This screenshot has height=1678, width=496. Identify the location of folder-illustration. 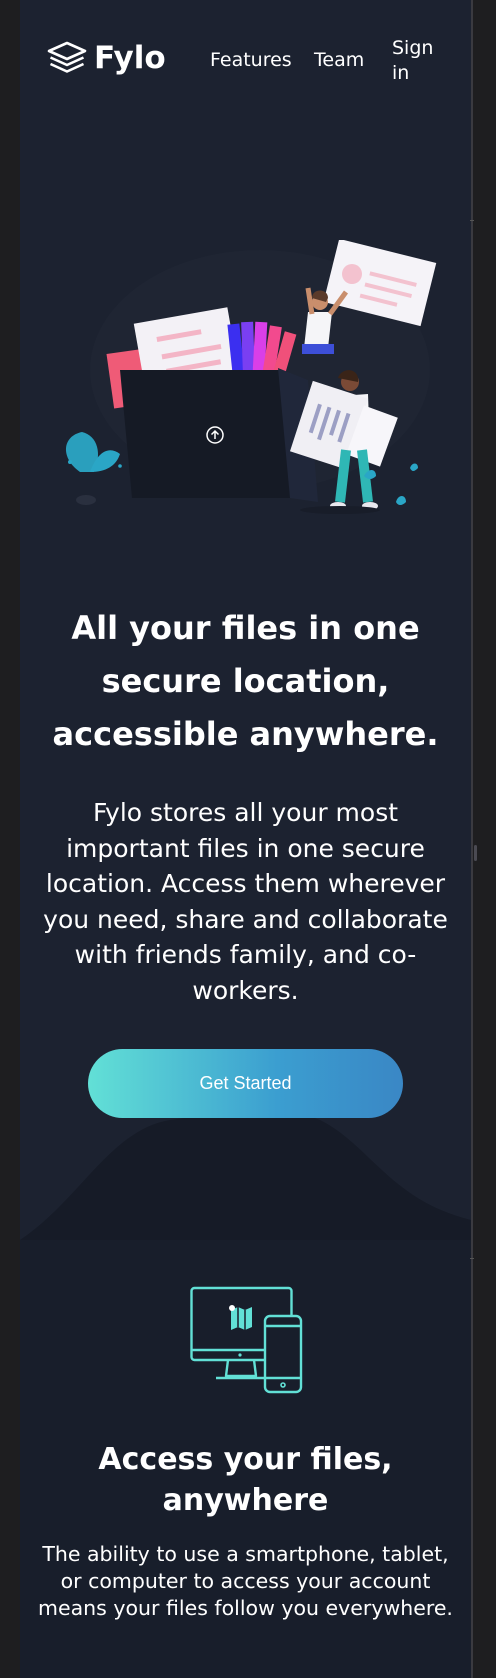
(219, 435).